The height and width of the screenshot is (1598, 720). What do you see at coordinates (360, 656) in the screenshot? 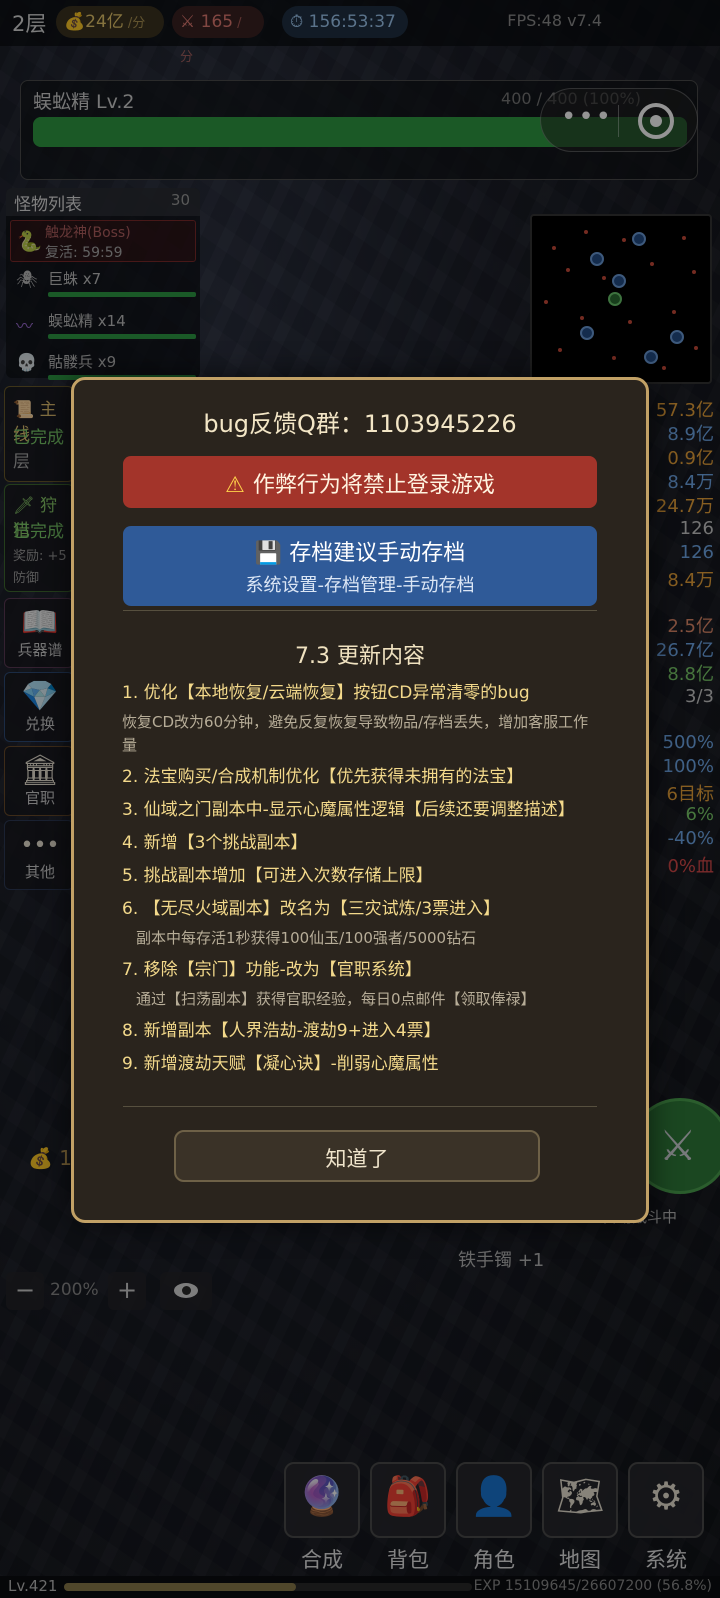
I see `update-title: 7.3 更新内容` at bounding box center [360, 656].